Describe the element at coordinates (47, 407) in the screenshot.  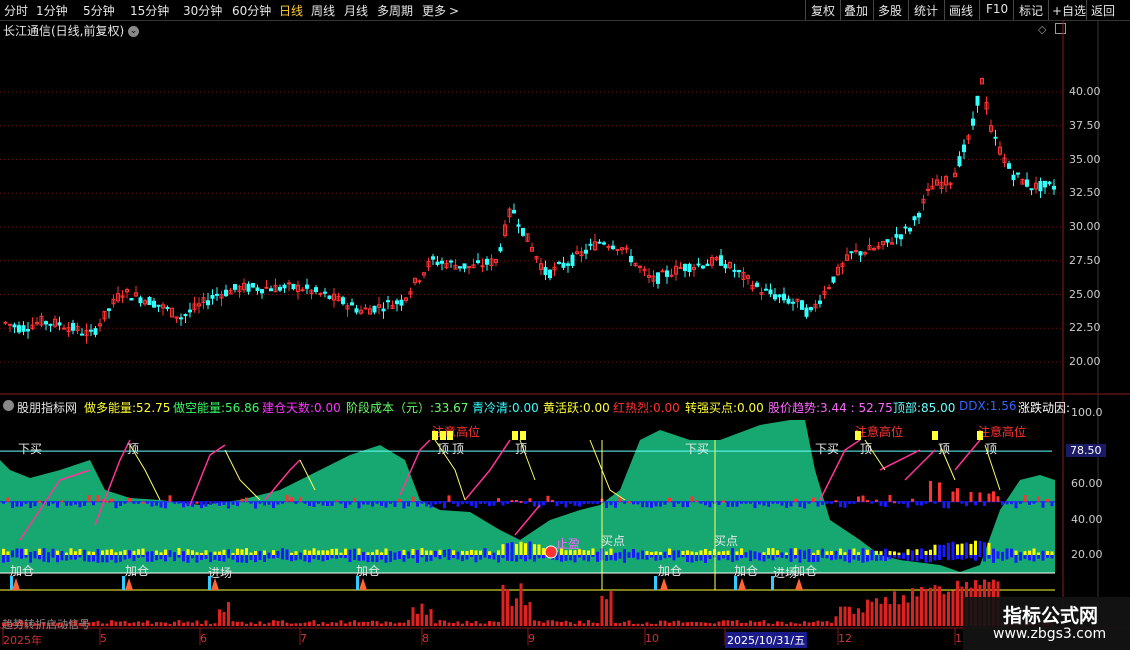
I see `indicator-name: 股朋指标网` at that location.